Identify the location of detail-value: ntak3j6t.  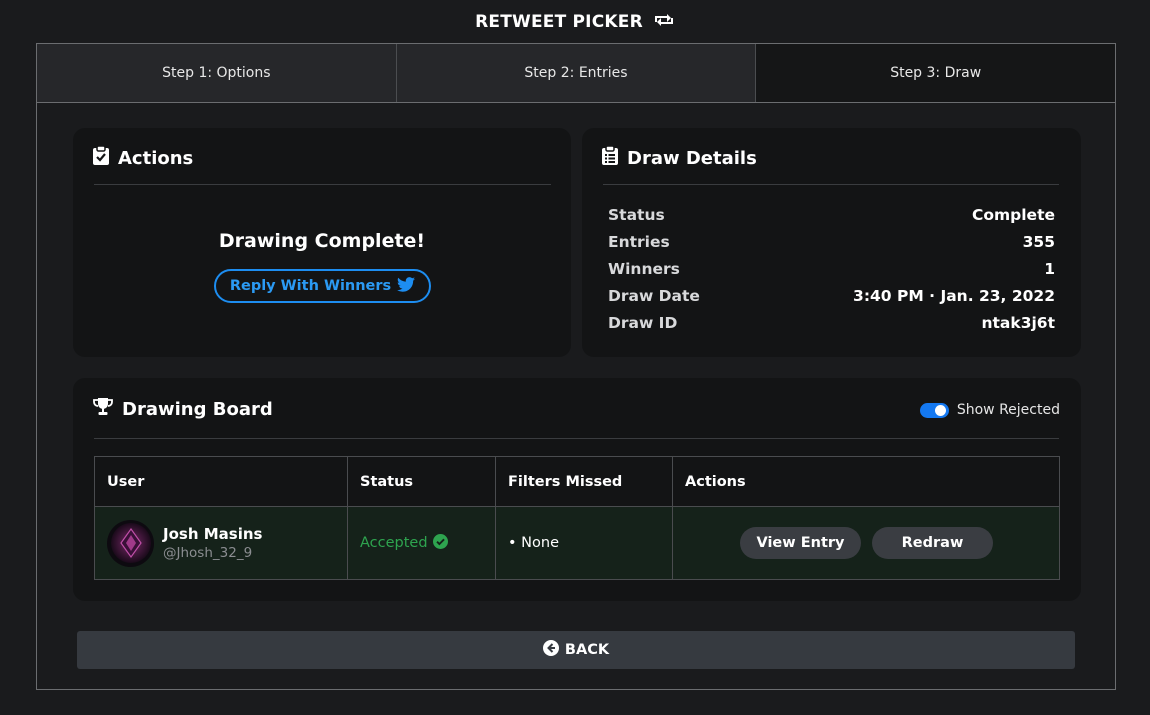
(1018, 323).